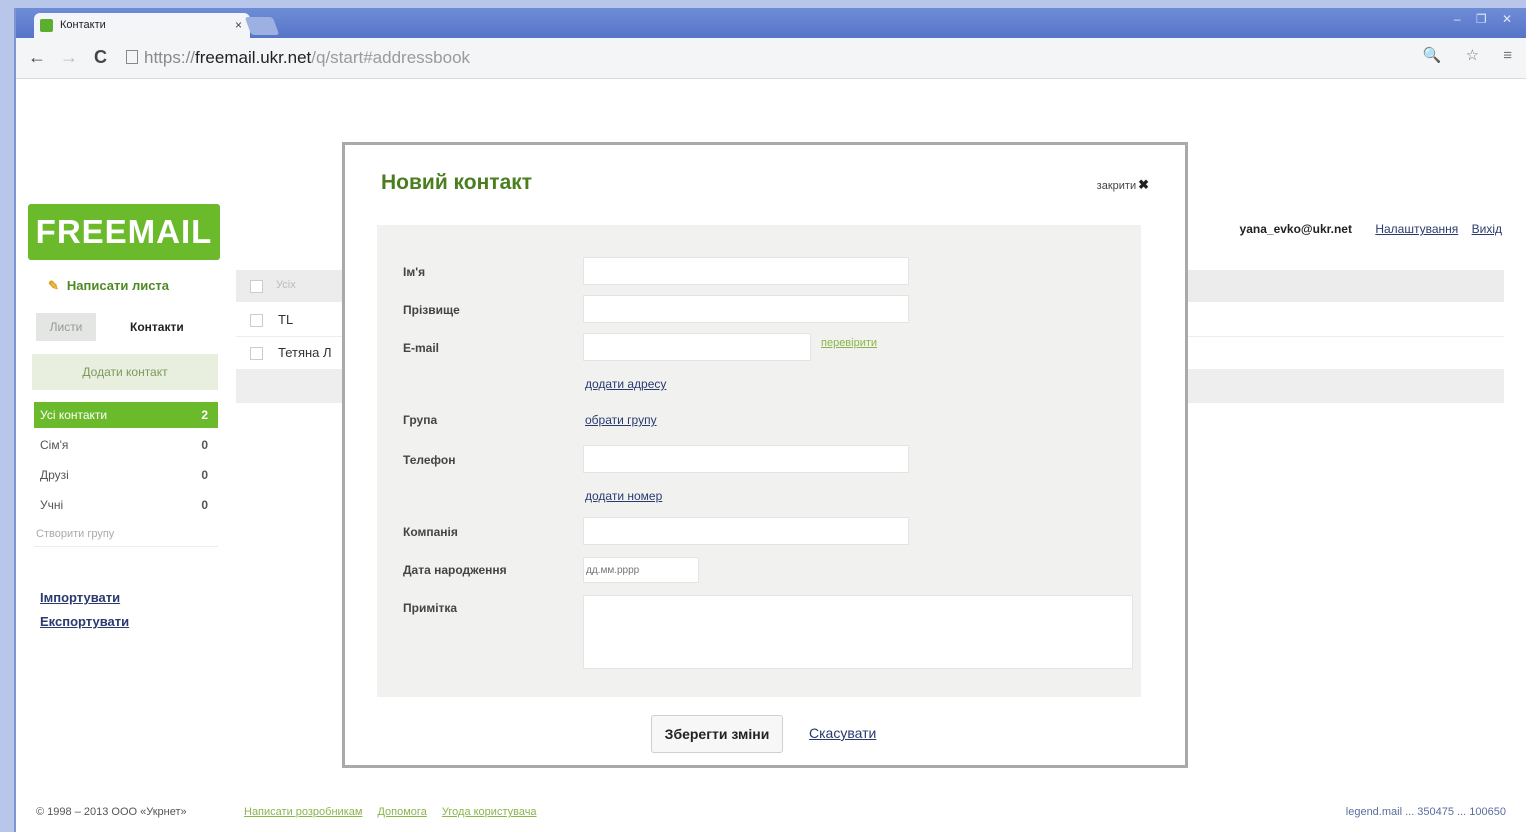 This screenshot has width=1526, height=832. I want to click on compose-button: ✎ Написати листа, so click(108, 286).